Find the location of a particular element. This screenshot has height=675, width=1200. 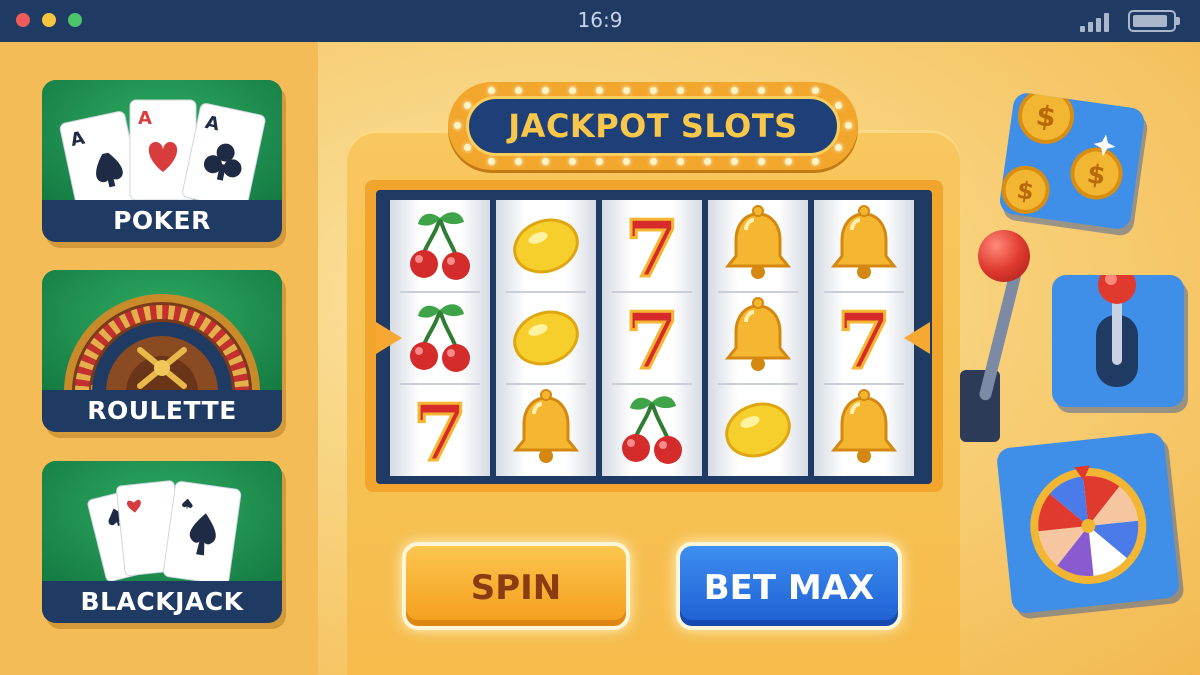

blackjack-cards-icon is located at coordinates (164, 530).